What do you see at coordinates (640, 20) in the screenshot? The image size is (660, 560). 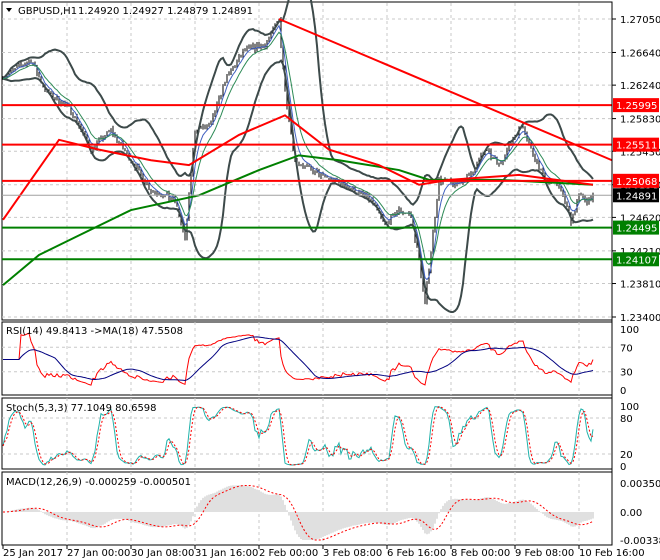 I see `price-tick-label: 1.27050` at bounding box center [640, 20].